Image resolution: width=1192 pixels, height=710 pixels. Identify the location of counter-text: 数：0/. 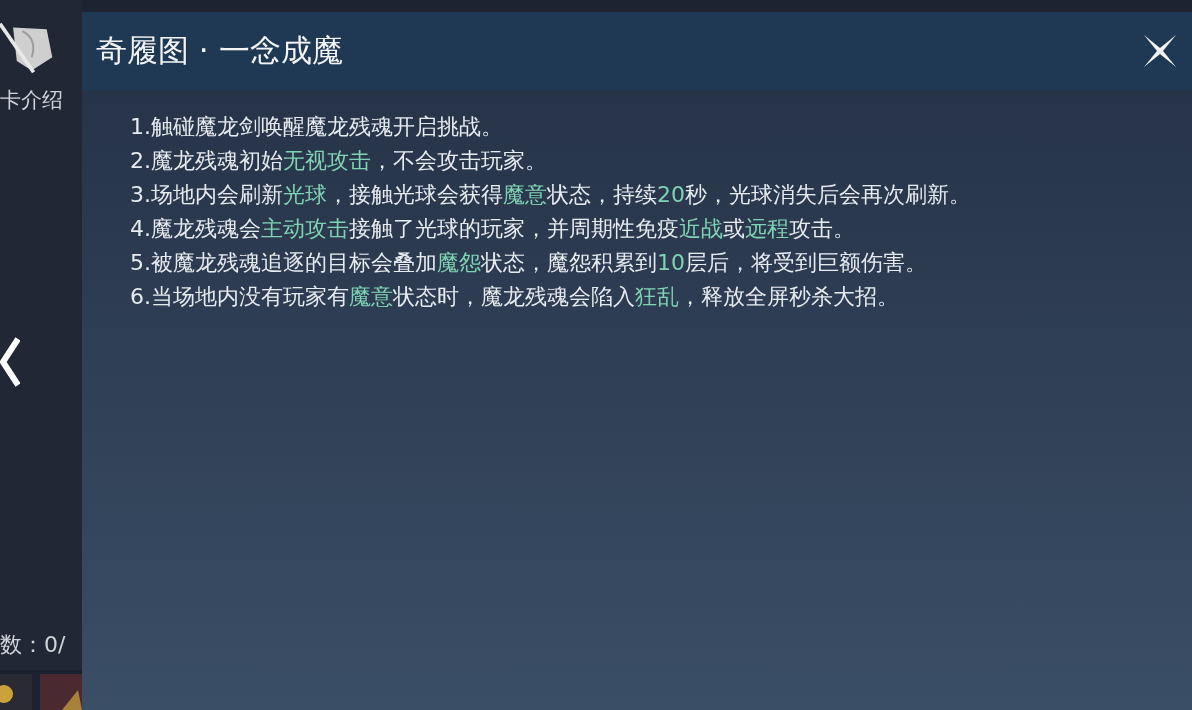
(33, 645).